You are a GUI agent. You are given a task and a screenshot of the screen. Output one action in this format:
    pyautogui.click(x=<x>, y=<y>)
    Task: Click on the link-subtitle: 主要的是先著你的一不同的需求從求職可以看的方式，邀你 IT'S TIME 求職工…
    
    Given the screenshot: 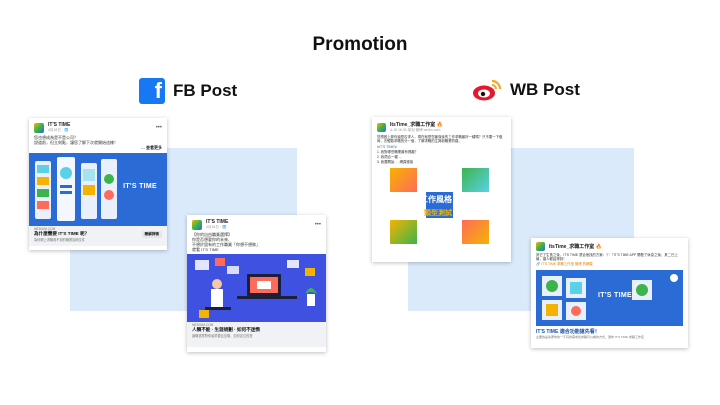 What is the action you would take?
    pyautogui.click(x=590, y=336)
    